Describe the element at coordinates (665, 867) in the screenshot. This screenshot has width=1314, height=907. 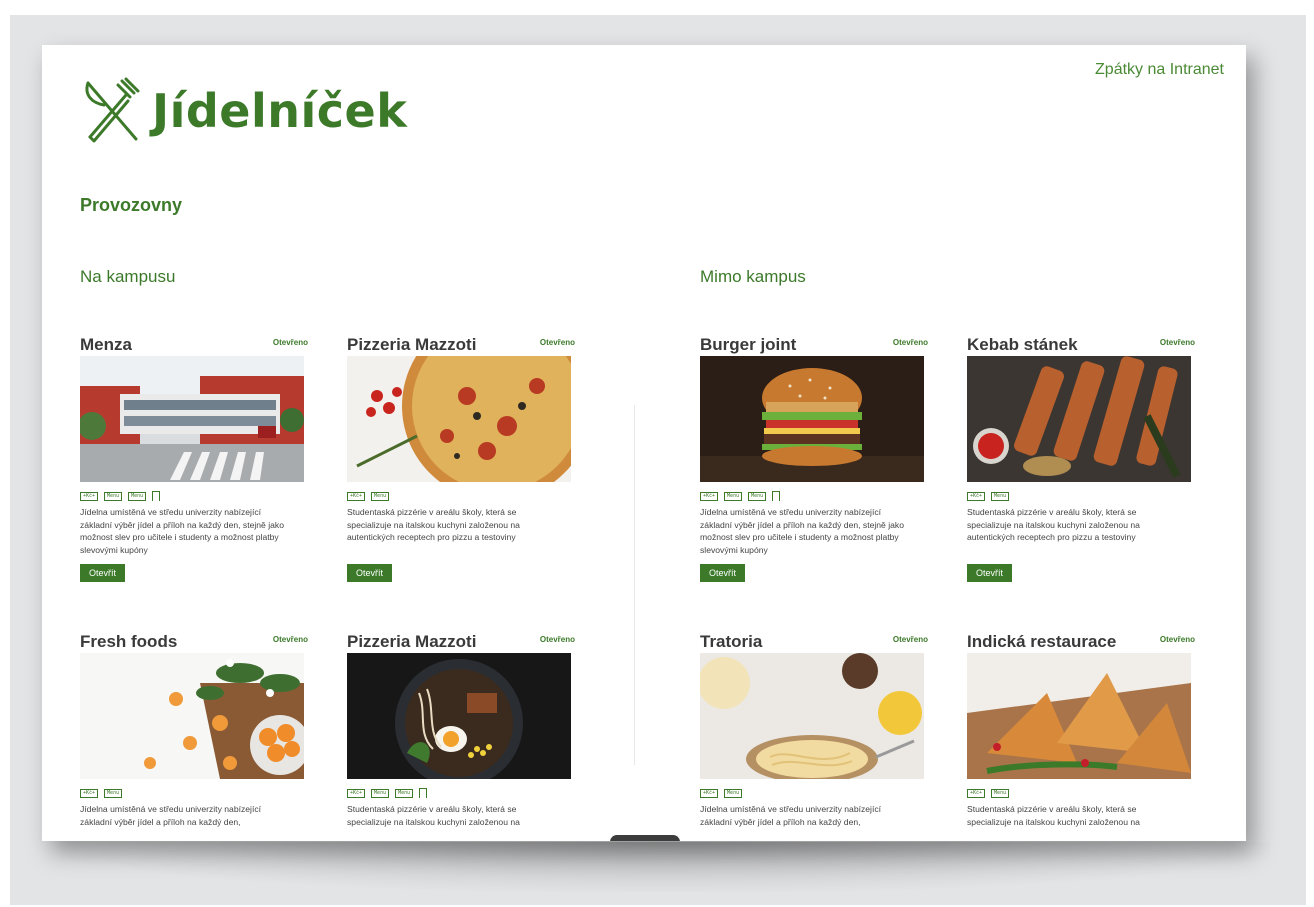
I see `page-shadow` at that location.